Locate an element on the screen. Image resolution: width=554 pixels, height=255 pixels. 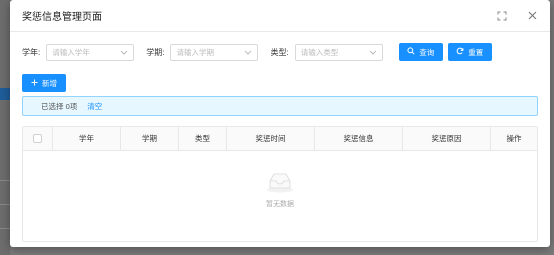
empty-state: 暂无数据 is located at coordinates (280, 190).